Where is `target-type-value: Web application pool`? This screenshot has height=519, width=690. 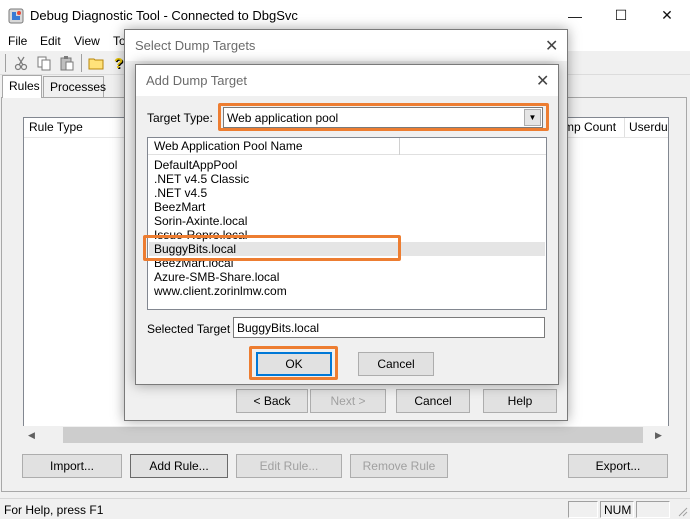 target-type-value: Web application pool is located at coordinates (283, 118).